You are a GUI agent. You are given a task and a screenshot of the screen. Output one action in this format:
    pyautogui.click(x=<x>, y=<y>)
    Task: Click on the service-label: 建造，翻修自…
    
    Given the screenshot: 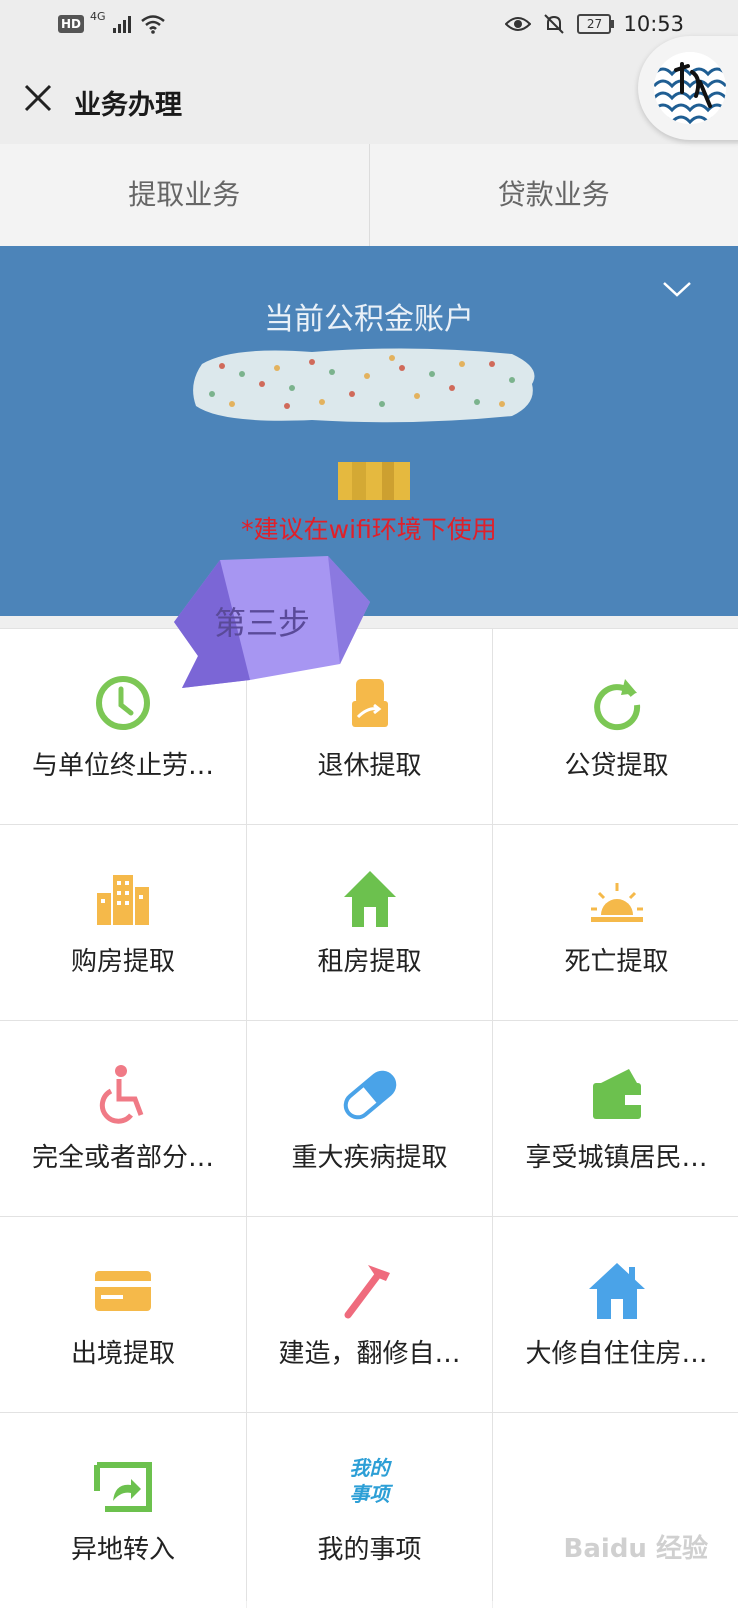 What is the action you would take?
    pyautogui.click(x=369, y=1351)
    